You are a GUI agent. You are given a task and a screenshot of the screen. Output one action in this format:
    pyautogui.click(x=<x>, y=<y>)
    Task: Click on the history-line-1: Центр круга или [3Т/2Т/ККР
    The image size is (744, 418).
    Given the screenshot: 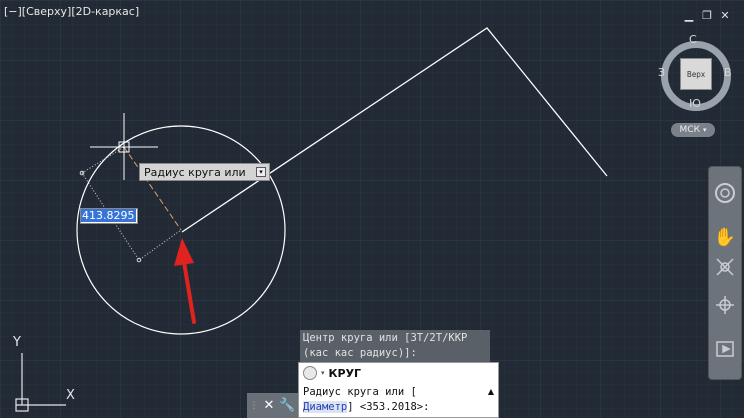 What is the action you would take?
    pyautogui.click(x=385, y=338)
    